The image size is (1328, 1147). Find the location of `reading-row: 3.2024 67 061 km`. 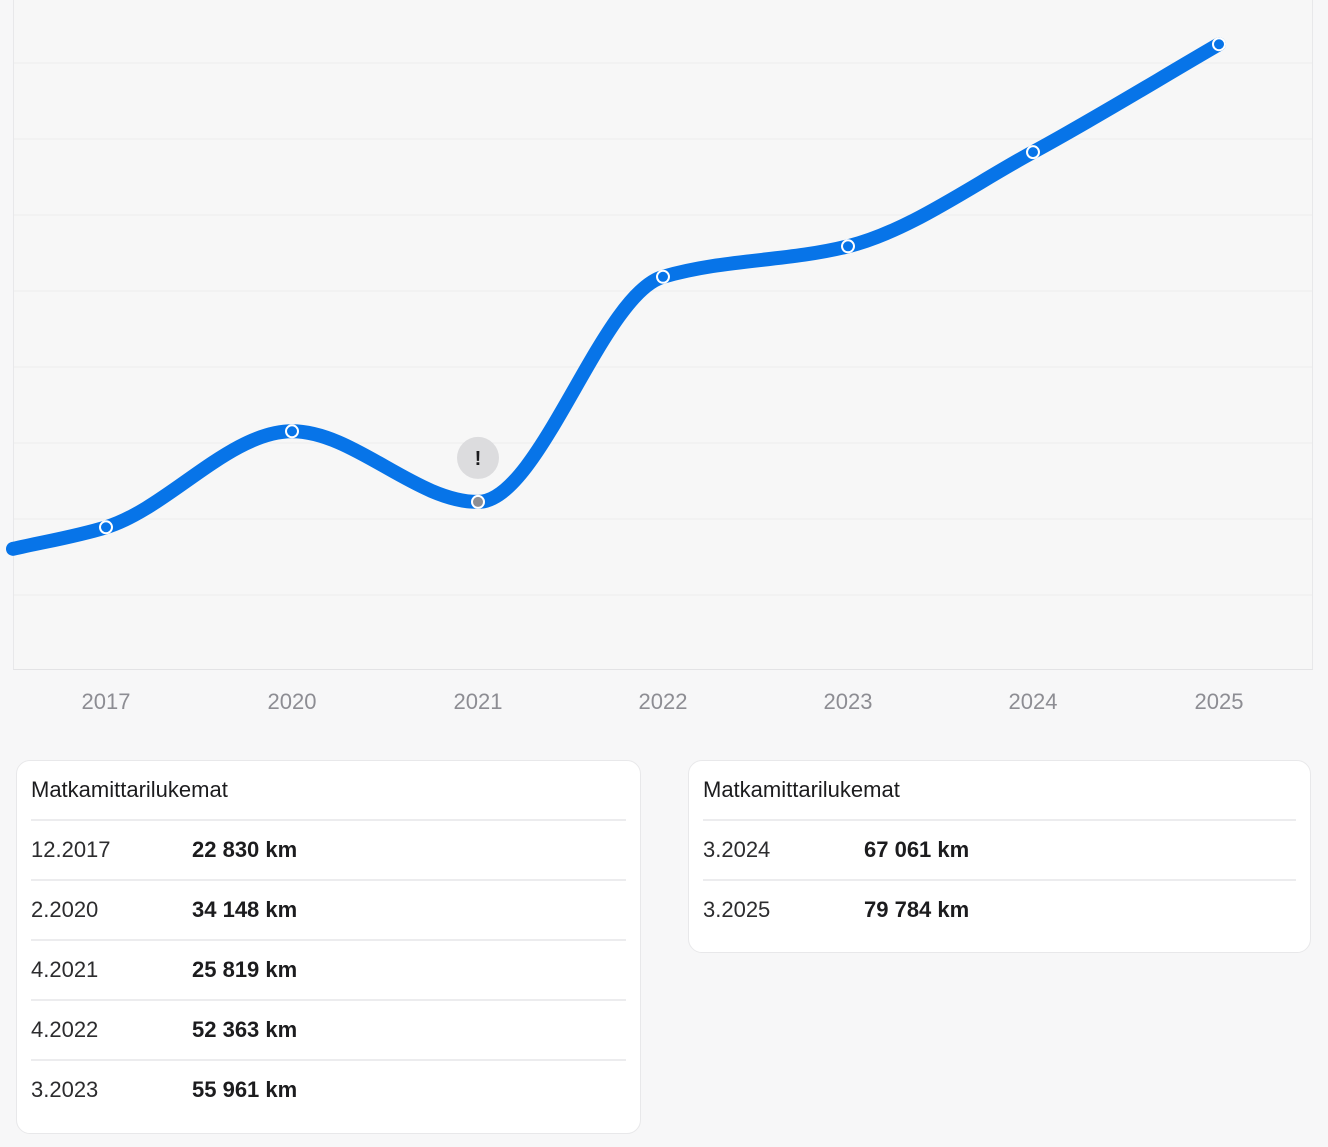

reading-row: 3.2024 67 061 km is located at coordinates (999, 851).